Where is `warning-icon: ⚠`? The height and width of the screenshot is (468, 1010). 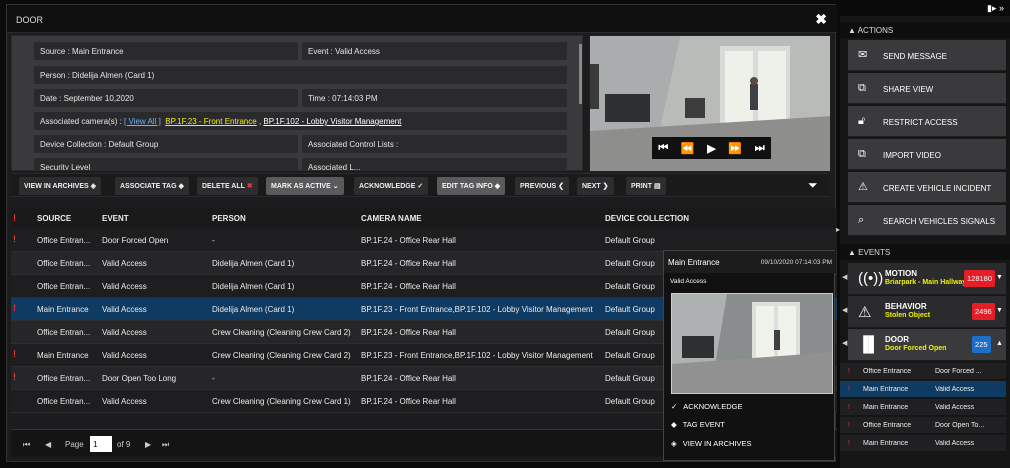 warning-icon: ⚠ is located at coordinates (865, 312).